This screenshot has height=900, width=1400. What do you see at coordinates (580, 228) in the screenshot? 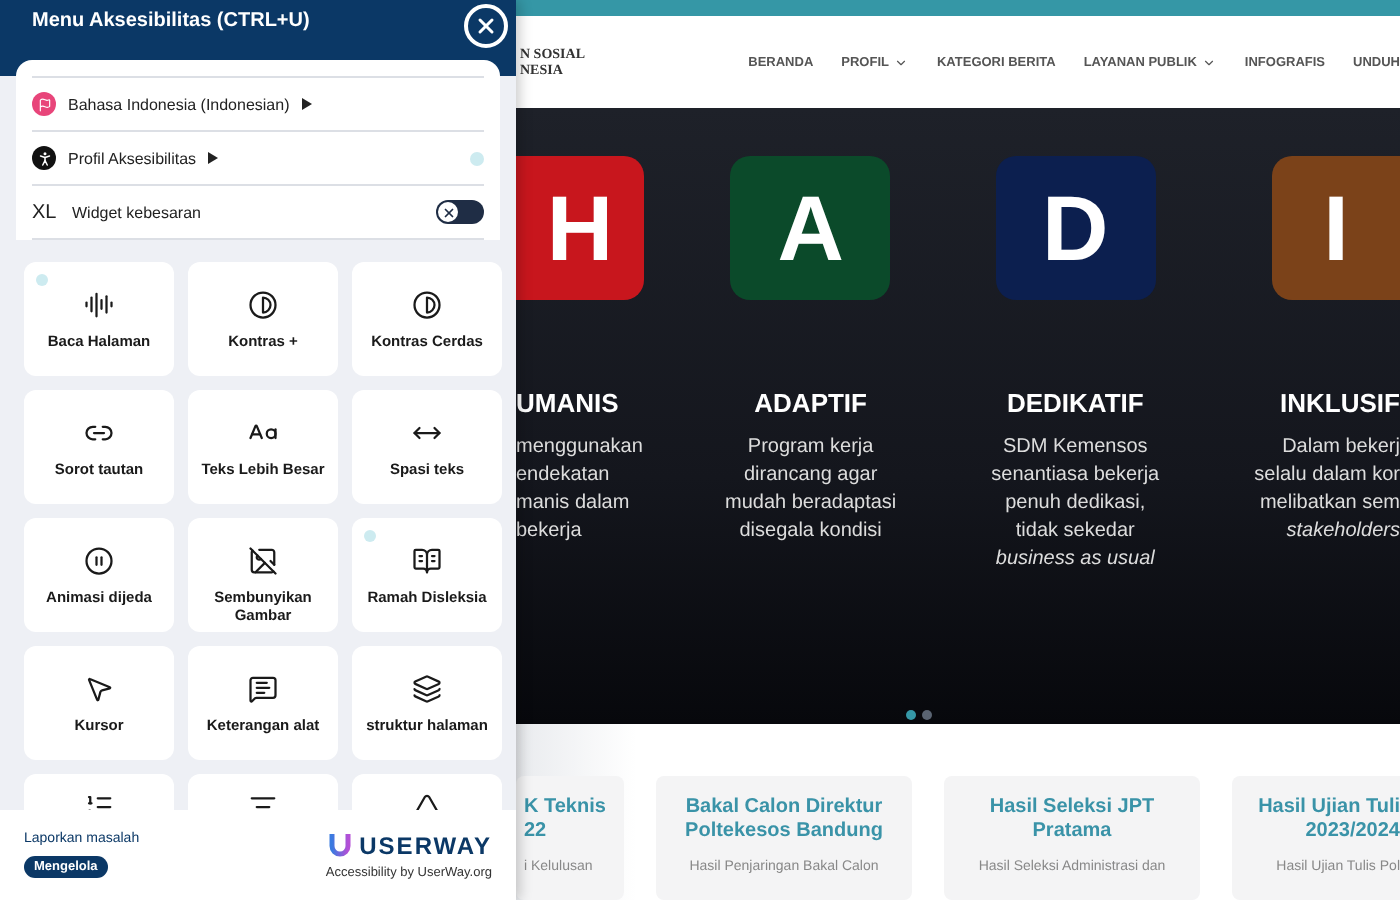
I see `letter-tile: H` at bounding box center [580, 228].